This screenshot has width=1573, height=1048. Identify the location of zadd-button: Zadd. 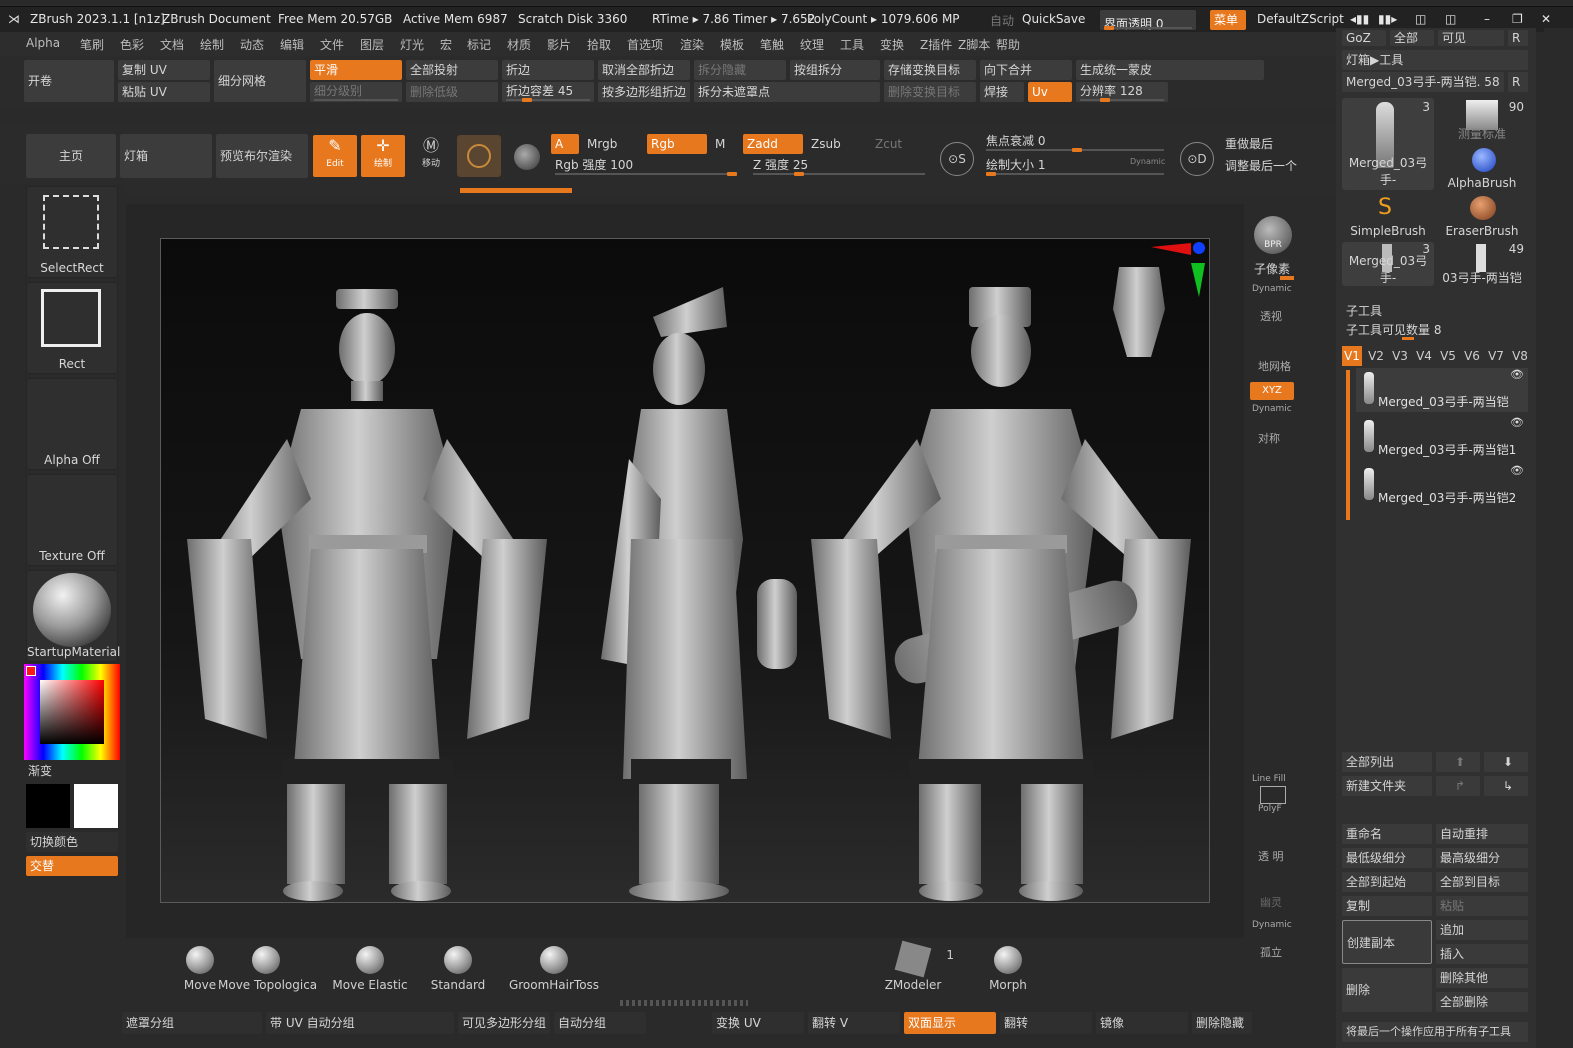
(773, 144).